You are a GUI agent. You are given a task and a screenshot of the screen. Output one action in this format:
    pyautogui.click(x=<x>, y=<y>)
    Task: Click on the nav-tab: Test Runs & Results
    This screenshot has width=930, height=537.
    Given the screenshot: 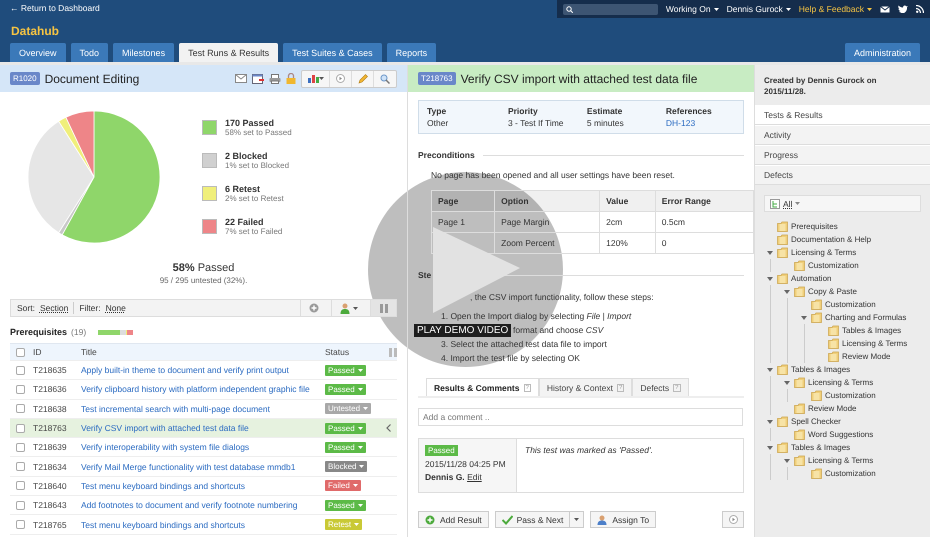 What is the action you would take?
    pyautogui.click(x=228, y=52)
    